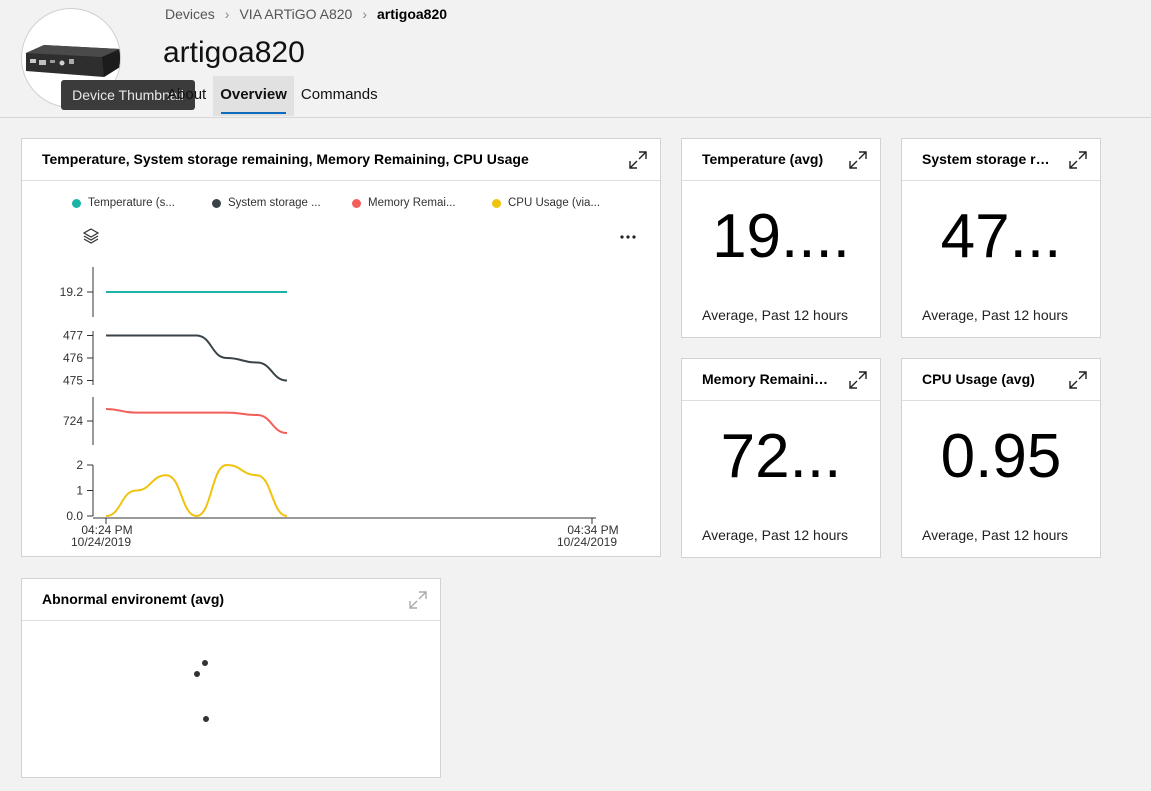 The image size is (1151, 791). Describe the element at coordinates (412, 14) in the screenshot. I see `breadcrumb-current: artigoa820` at that location.